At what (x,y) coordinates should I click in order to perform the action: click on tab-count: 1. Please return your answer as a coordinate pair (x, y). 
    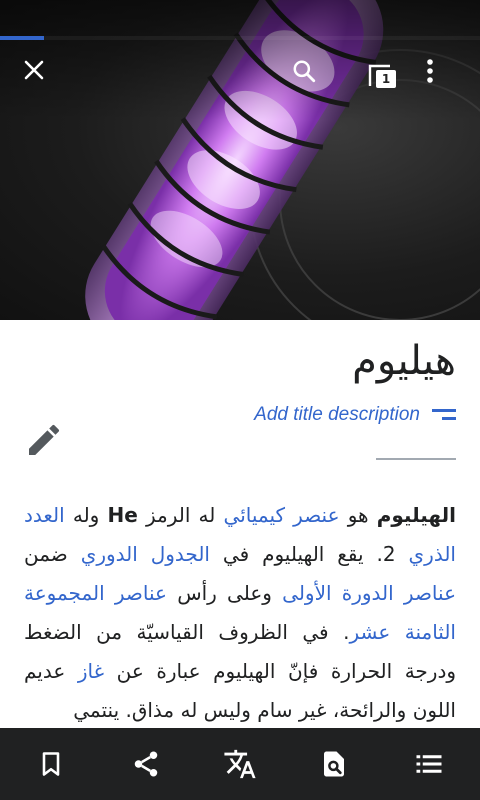
    Looking at the image, I should click on (386, 79).